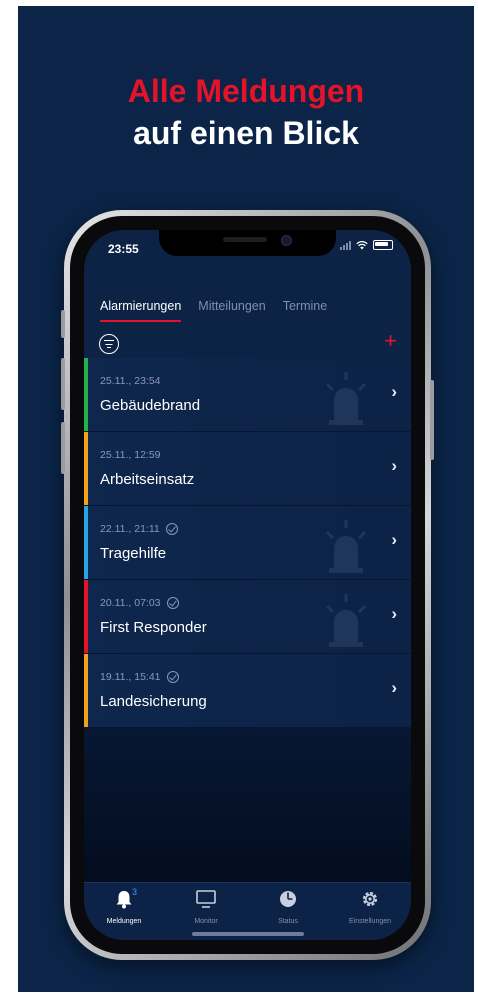 The height and width of the screenshot is (996, 478). I want to click on tabbar-item-monitor: Monitor, so click(206, 907).